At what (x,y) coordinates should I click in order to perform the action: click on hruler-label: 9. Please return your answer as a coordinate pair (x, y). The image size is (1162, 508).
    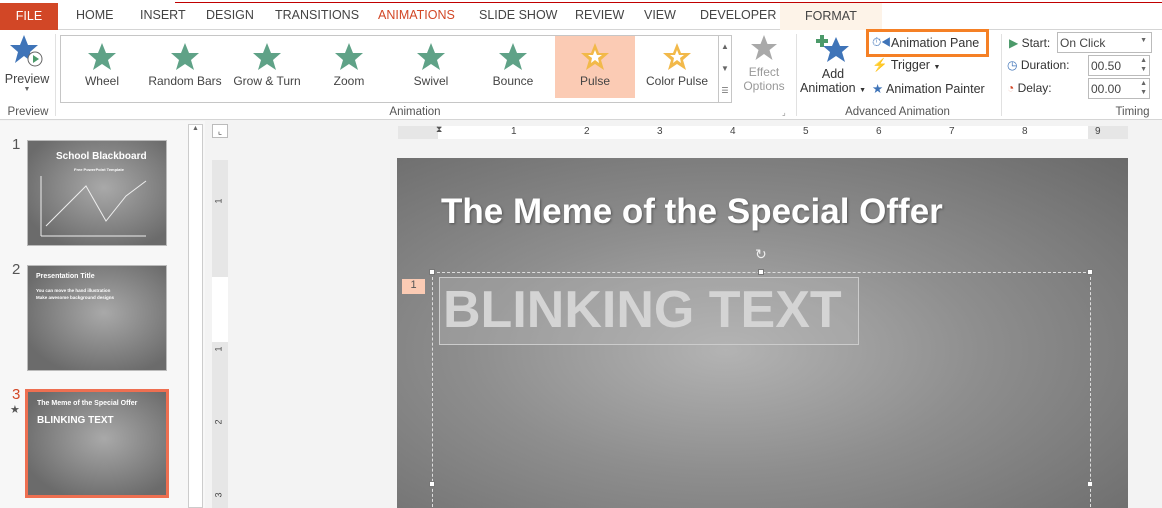
    Looking at the image, I should click on (1098, 131).